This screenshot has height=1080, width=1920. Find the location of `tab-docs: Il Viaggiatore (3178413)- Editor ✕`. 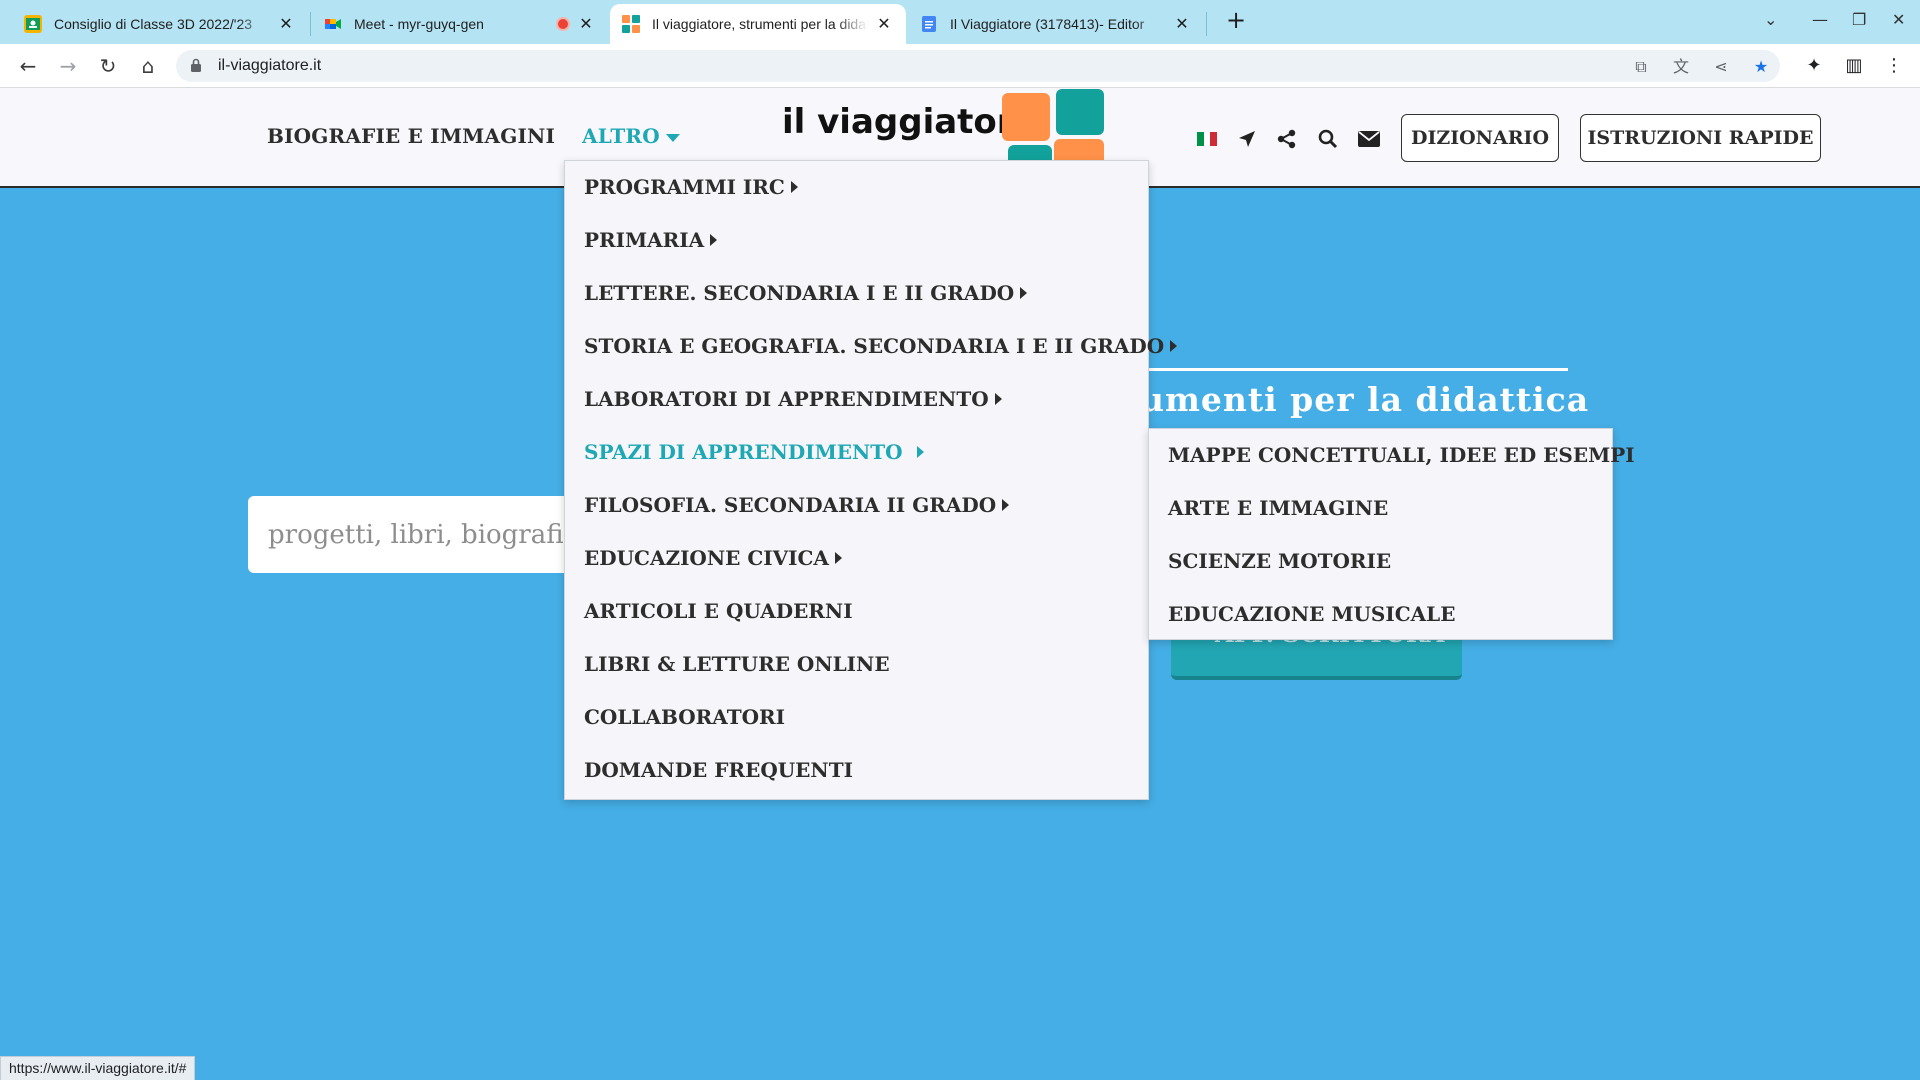

tab-docs: Il Viaggiatore (3178413)- Editor ✕ is located at coordinates (1056, 24).